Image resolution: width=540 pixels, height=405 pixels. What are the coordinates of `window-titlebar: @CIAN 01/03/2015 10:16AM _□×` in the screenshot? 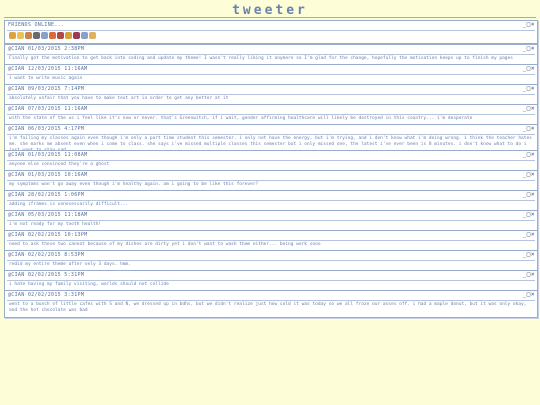 It's located at (271, 175).